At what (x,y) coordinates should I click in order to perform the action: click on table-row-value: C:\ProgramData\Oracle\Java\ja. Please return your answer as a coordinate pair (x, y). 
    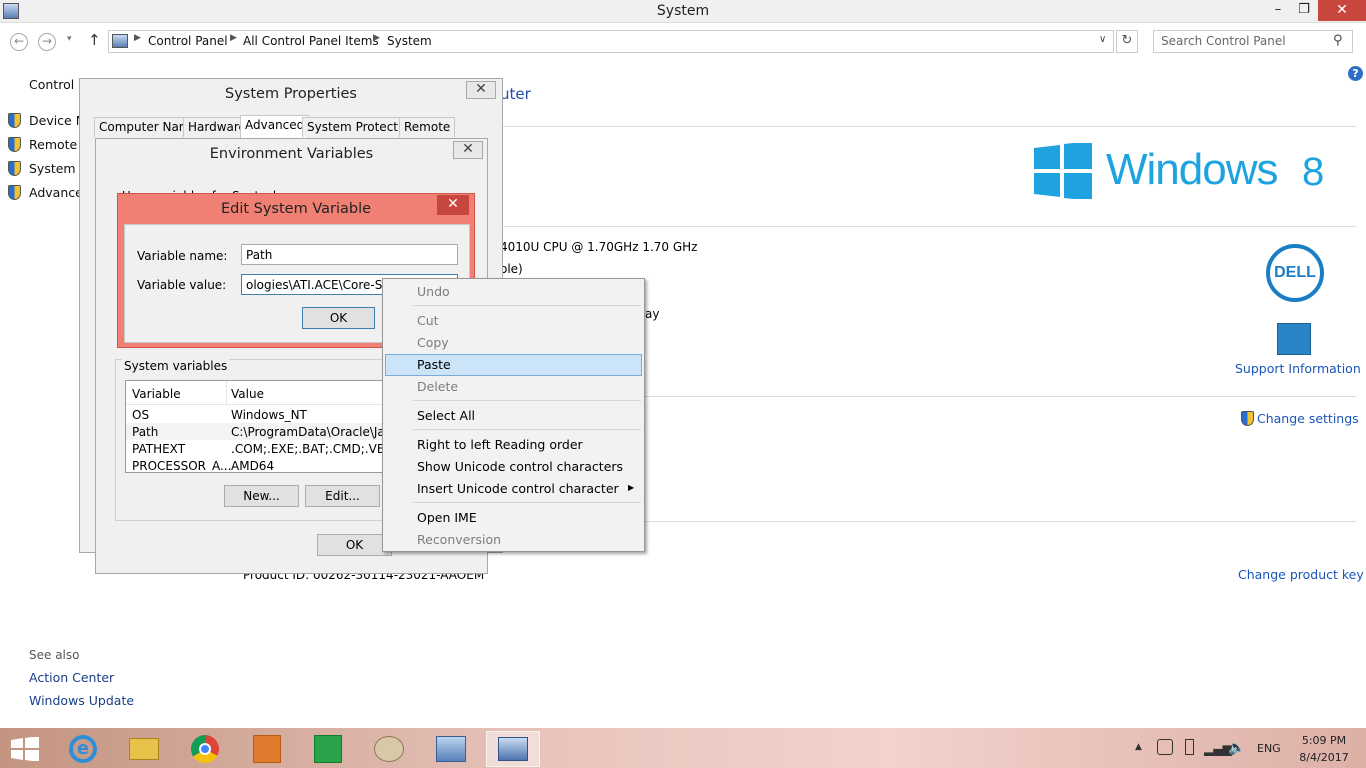
    Looking at the image, I should click on (306, 432).